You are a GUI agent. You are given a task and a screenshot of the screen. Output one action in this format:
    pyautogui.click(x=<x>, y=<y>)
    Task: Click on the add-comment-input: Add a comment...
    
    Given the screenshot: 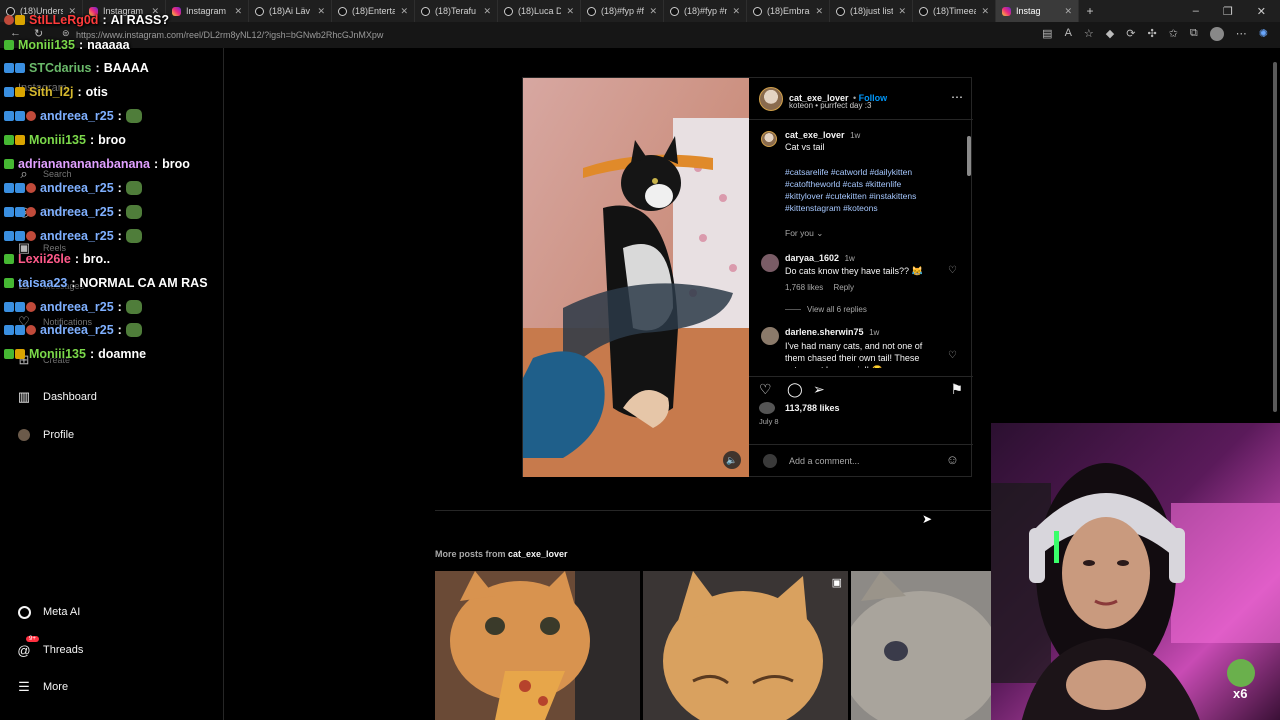 What is the action you would take?
    pyautogui.click(x=824, y=461)
    